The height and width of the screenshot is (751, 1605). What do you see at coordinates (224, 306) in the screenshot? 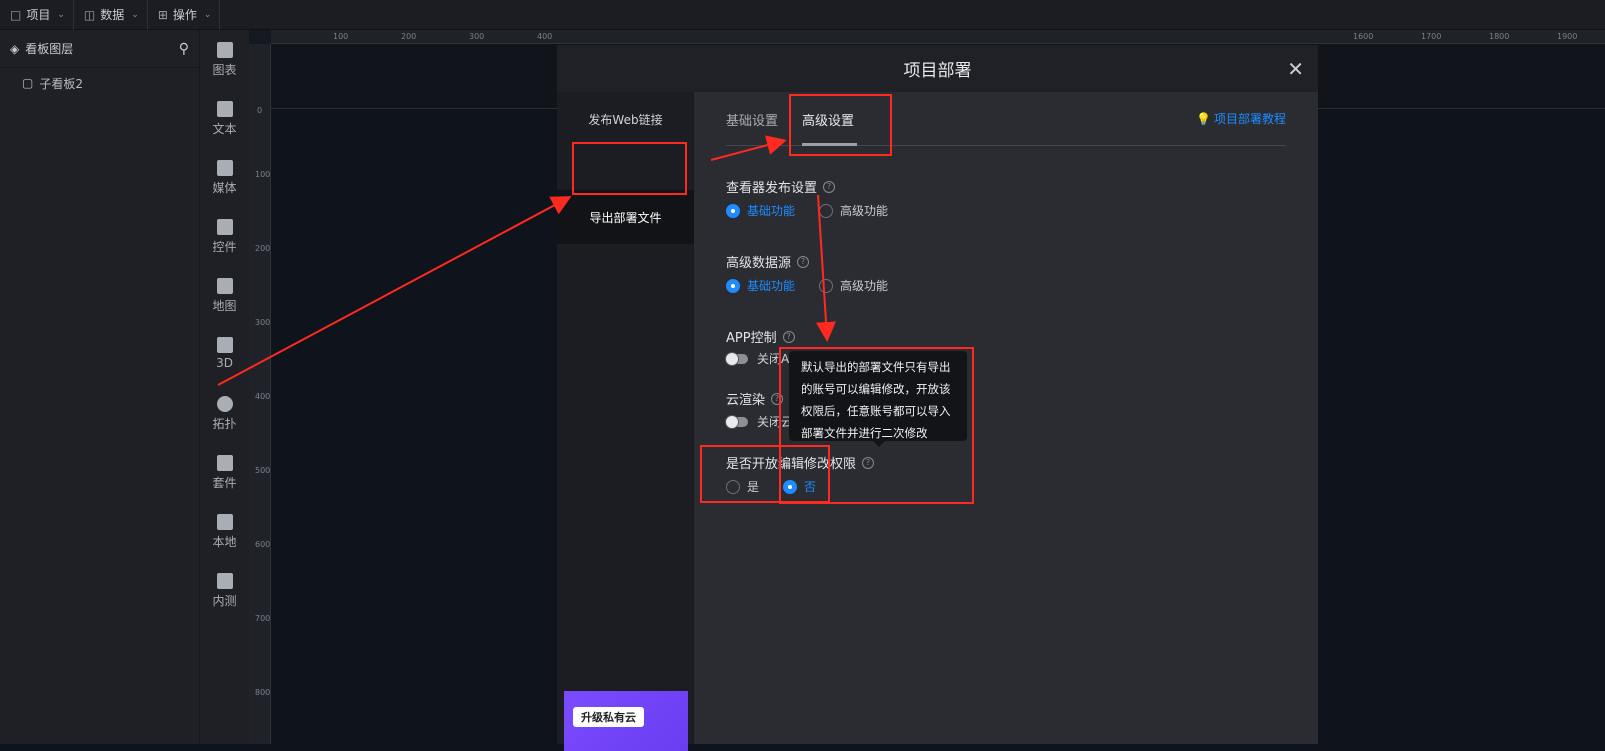
I see `tool-map-label: 地图` at bounding box center [224, 306].